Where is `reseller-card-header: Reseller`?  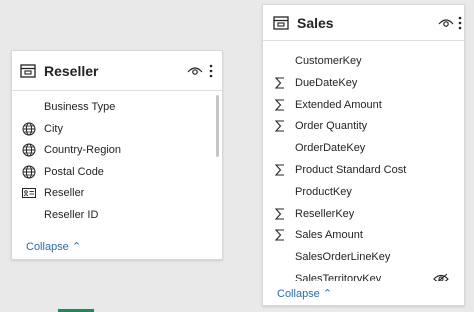 reseller-card-header: Reseller is located at coordinates (117, 71).